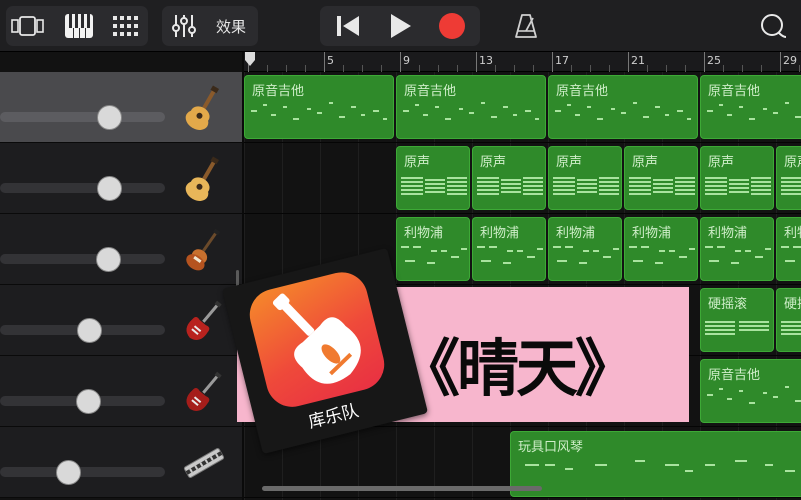  What do you see at coordinates (184, 26) in the screenshot?
I see `mixer-button` at bounding box center [184, 26].